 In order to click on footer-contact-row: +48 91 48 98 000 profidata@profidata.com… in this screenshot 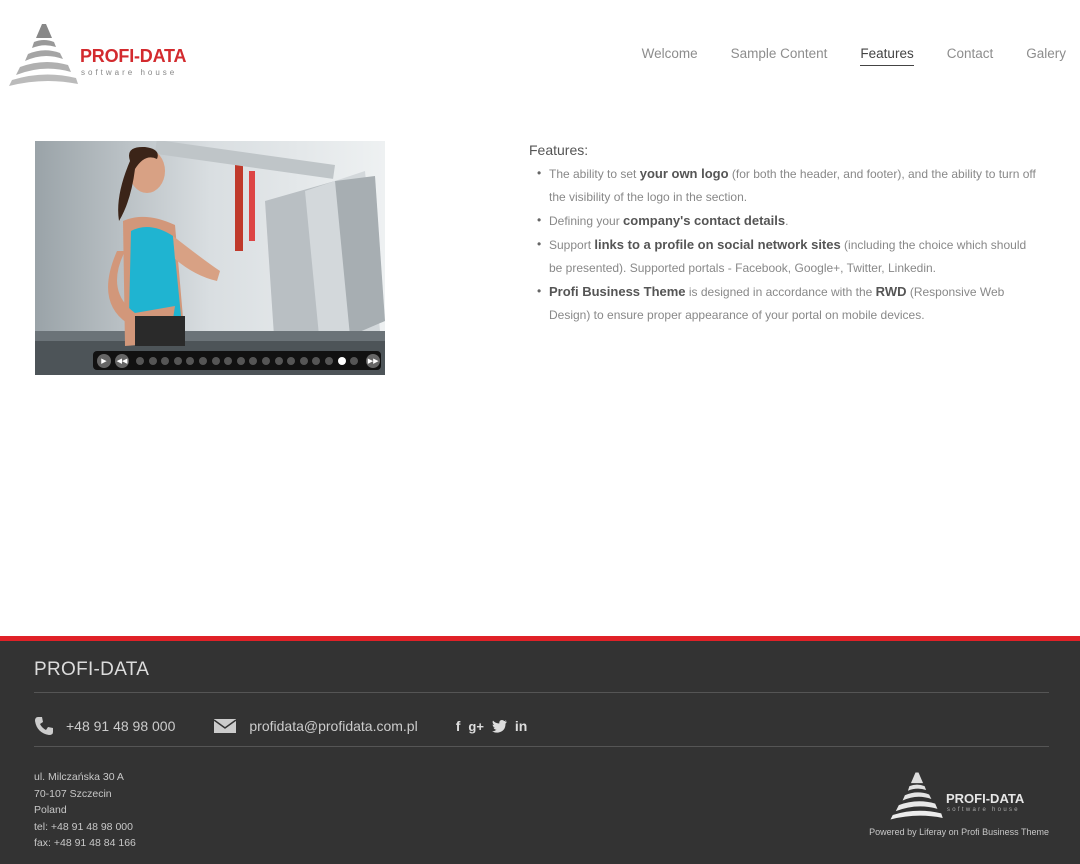, I will do `click(280, 726)`.